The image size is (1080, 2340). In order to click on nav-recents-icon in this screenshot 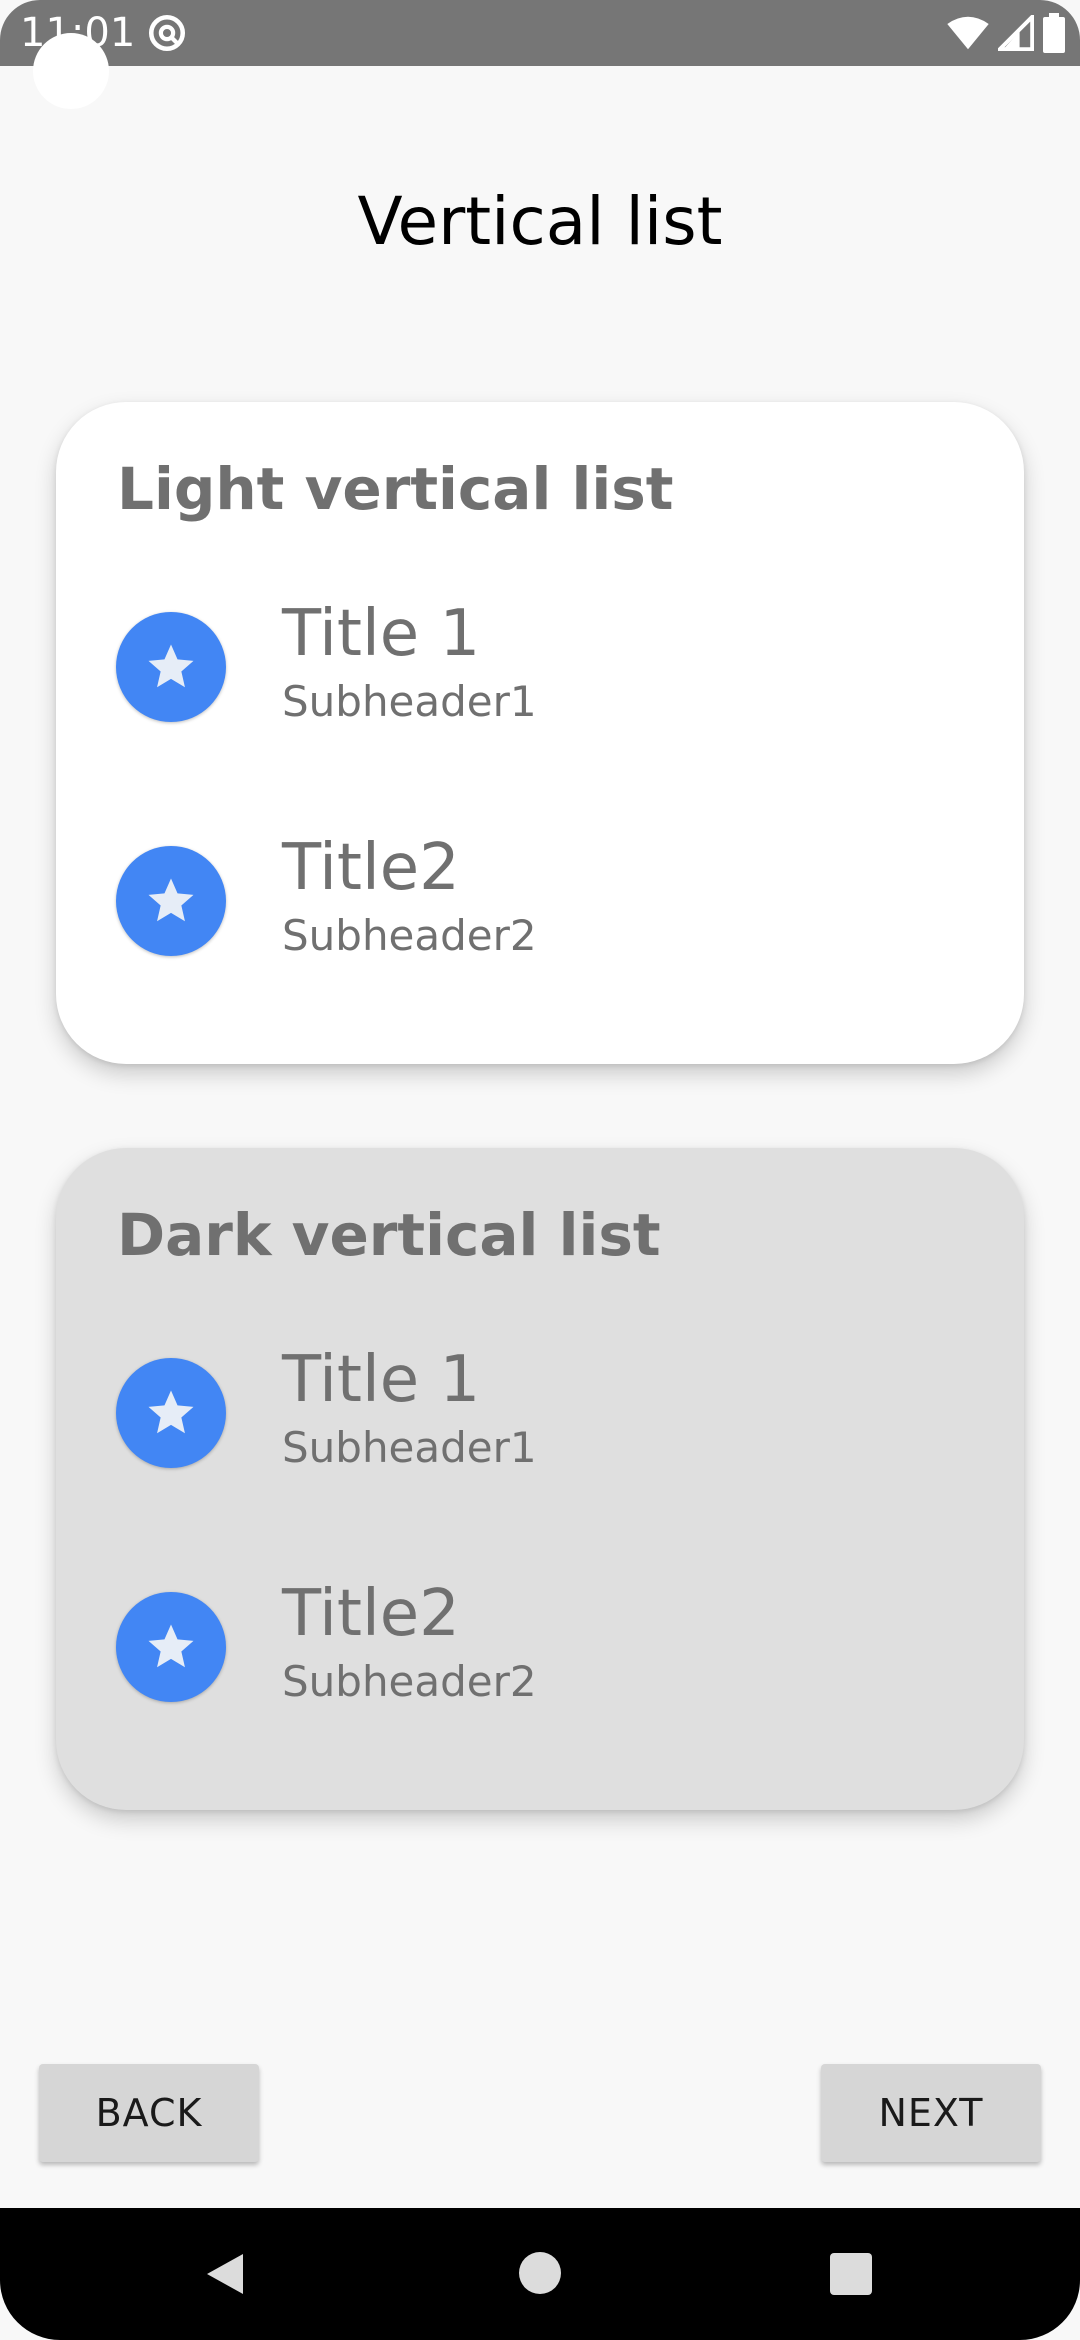, I will do `click(851, 2274)`.